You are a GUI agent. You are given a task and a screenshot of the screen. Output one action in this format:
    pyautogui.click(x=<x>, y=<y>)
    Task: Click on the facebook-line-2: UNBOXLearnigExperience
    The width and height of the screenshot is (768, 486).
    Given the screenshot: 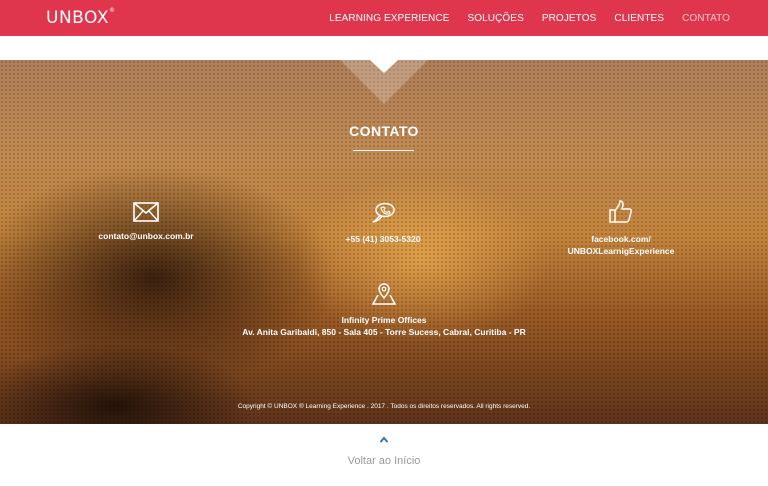 What is the action you would take?
    pyautogui.click(x=621, y=251)
    